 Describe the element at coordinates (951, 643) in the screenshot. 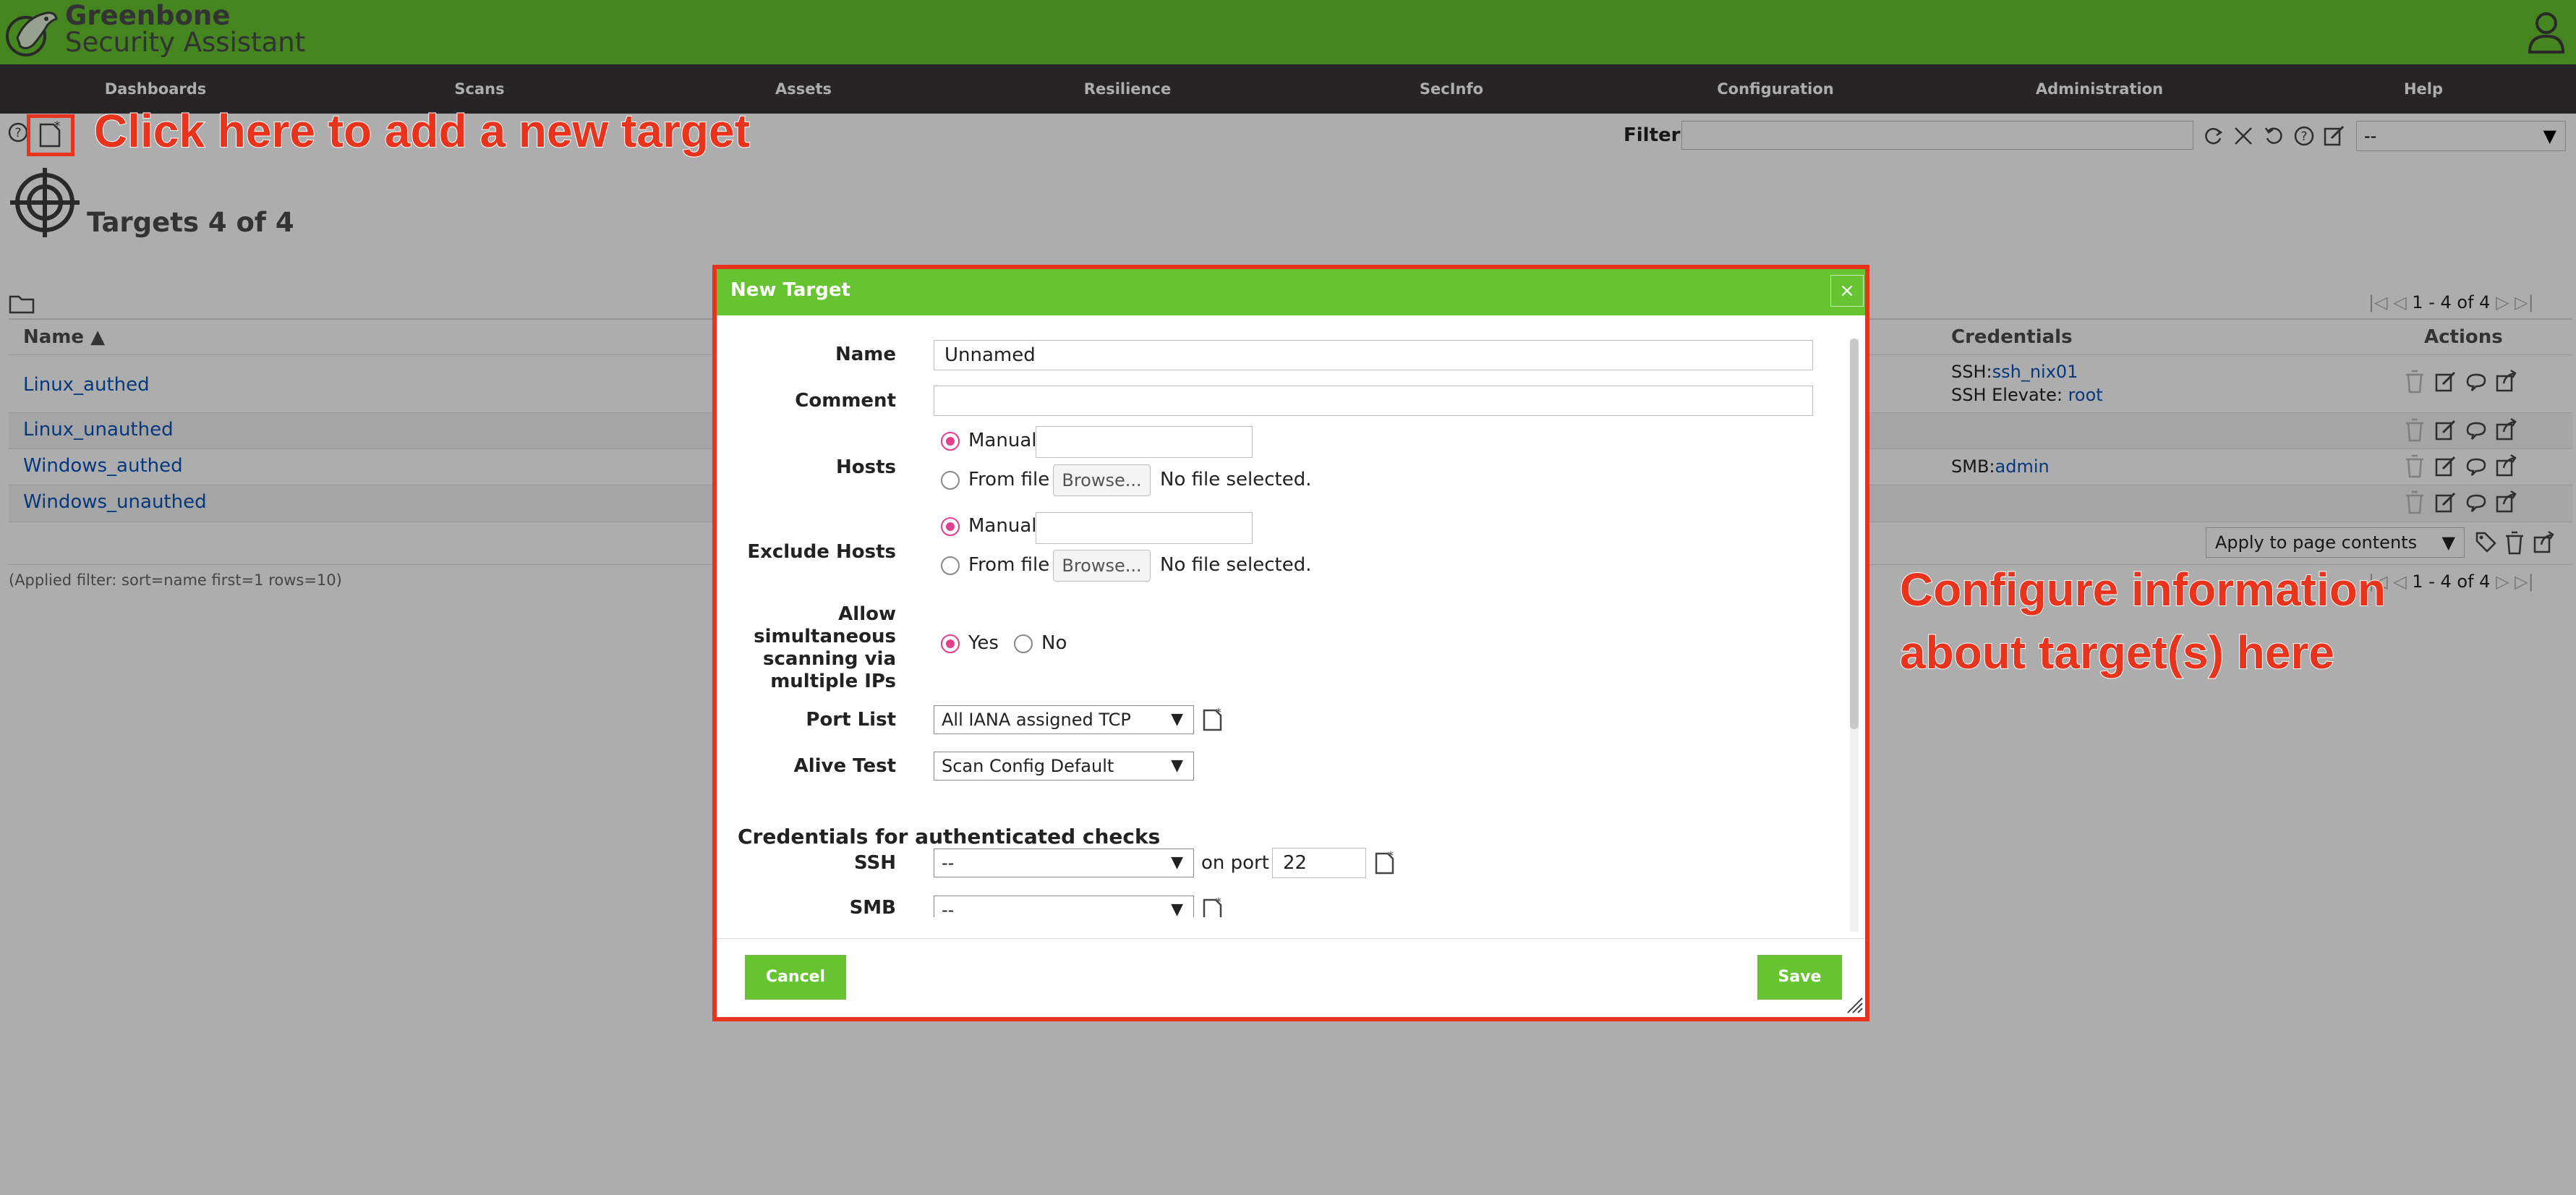

I see `simultaneous-yes-radio` at that location.